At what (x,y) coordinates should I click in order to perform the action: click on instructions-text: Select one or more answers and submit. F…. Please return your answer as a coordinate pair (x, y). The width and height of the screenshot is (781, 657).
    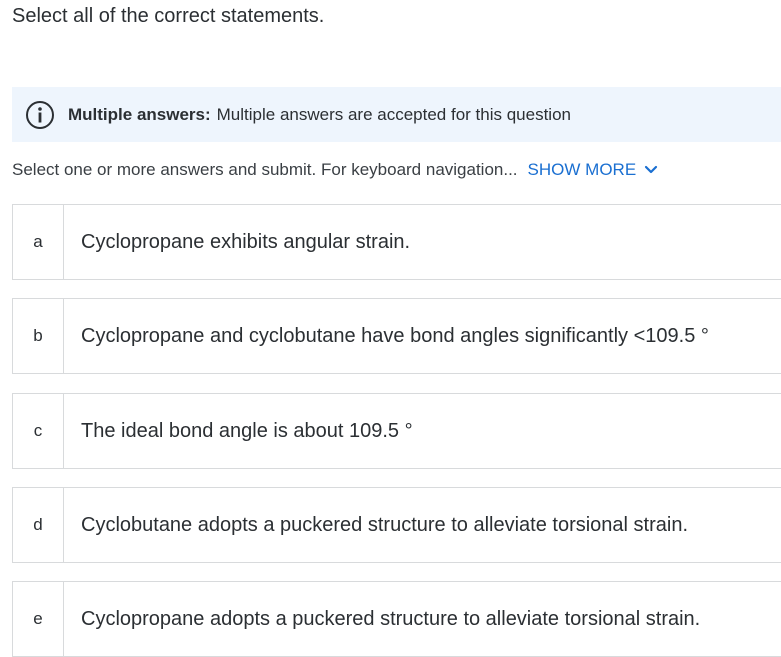
    Looking at the image, I should click on (265, 169).